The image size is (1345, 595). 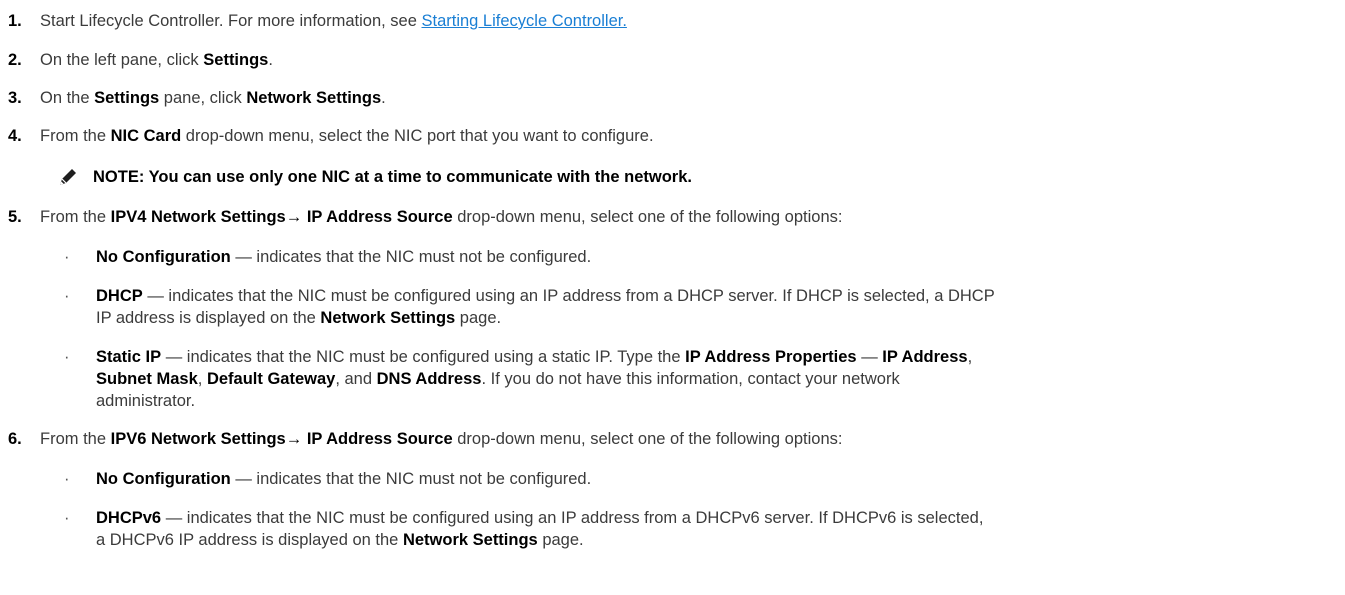 I want to click on pencil-note-icon, so click(x=68, y=177).